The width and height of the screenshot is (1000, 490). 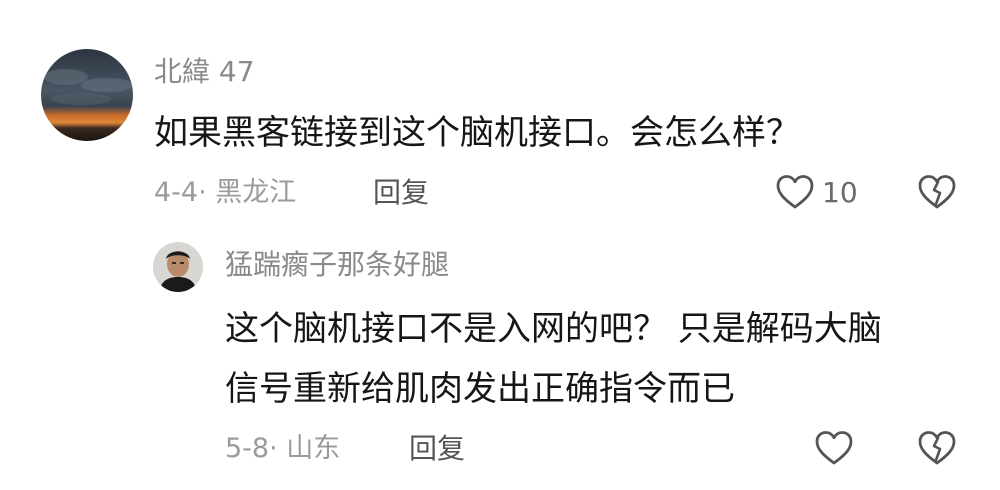 I want to click on reply-text-line-2: 信号重新给肌肉发出正确指令而已, so click(x=480, y=389).